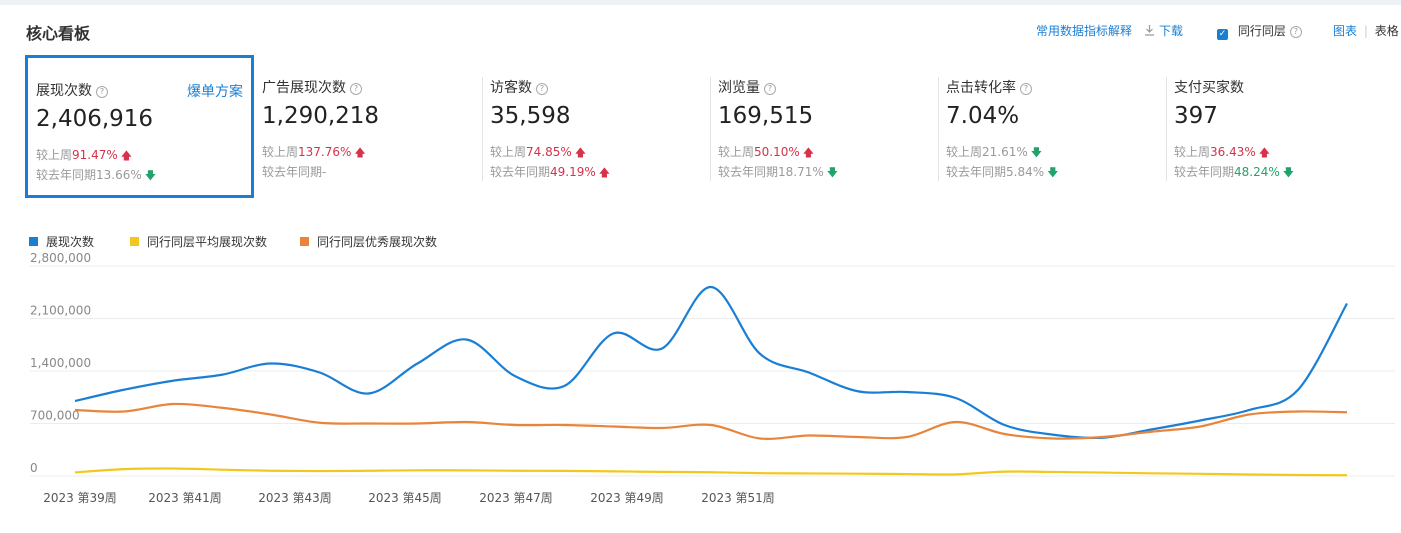  What do you see at coordinates (80, 498) in the screenshot?
I see `x-tick-label: 2023 第39周` at bounding box center [80, 498].